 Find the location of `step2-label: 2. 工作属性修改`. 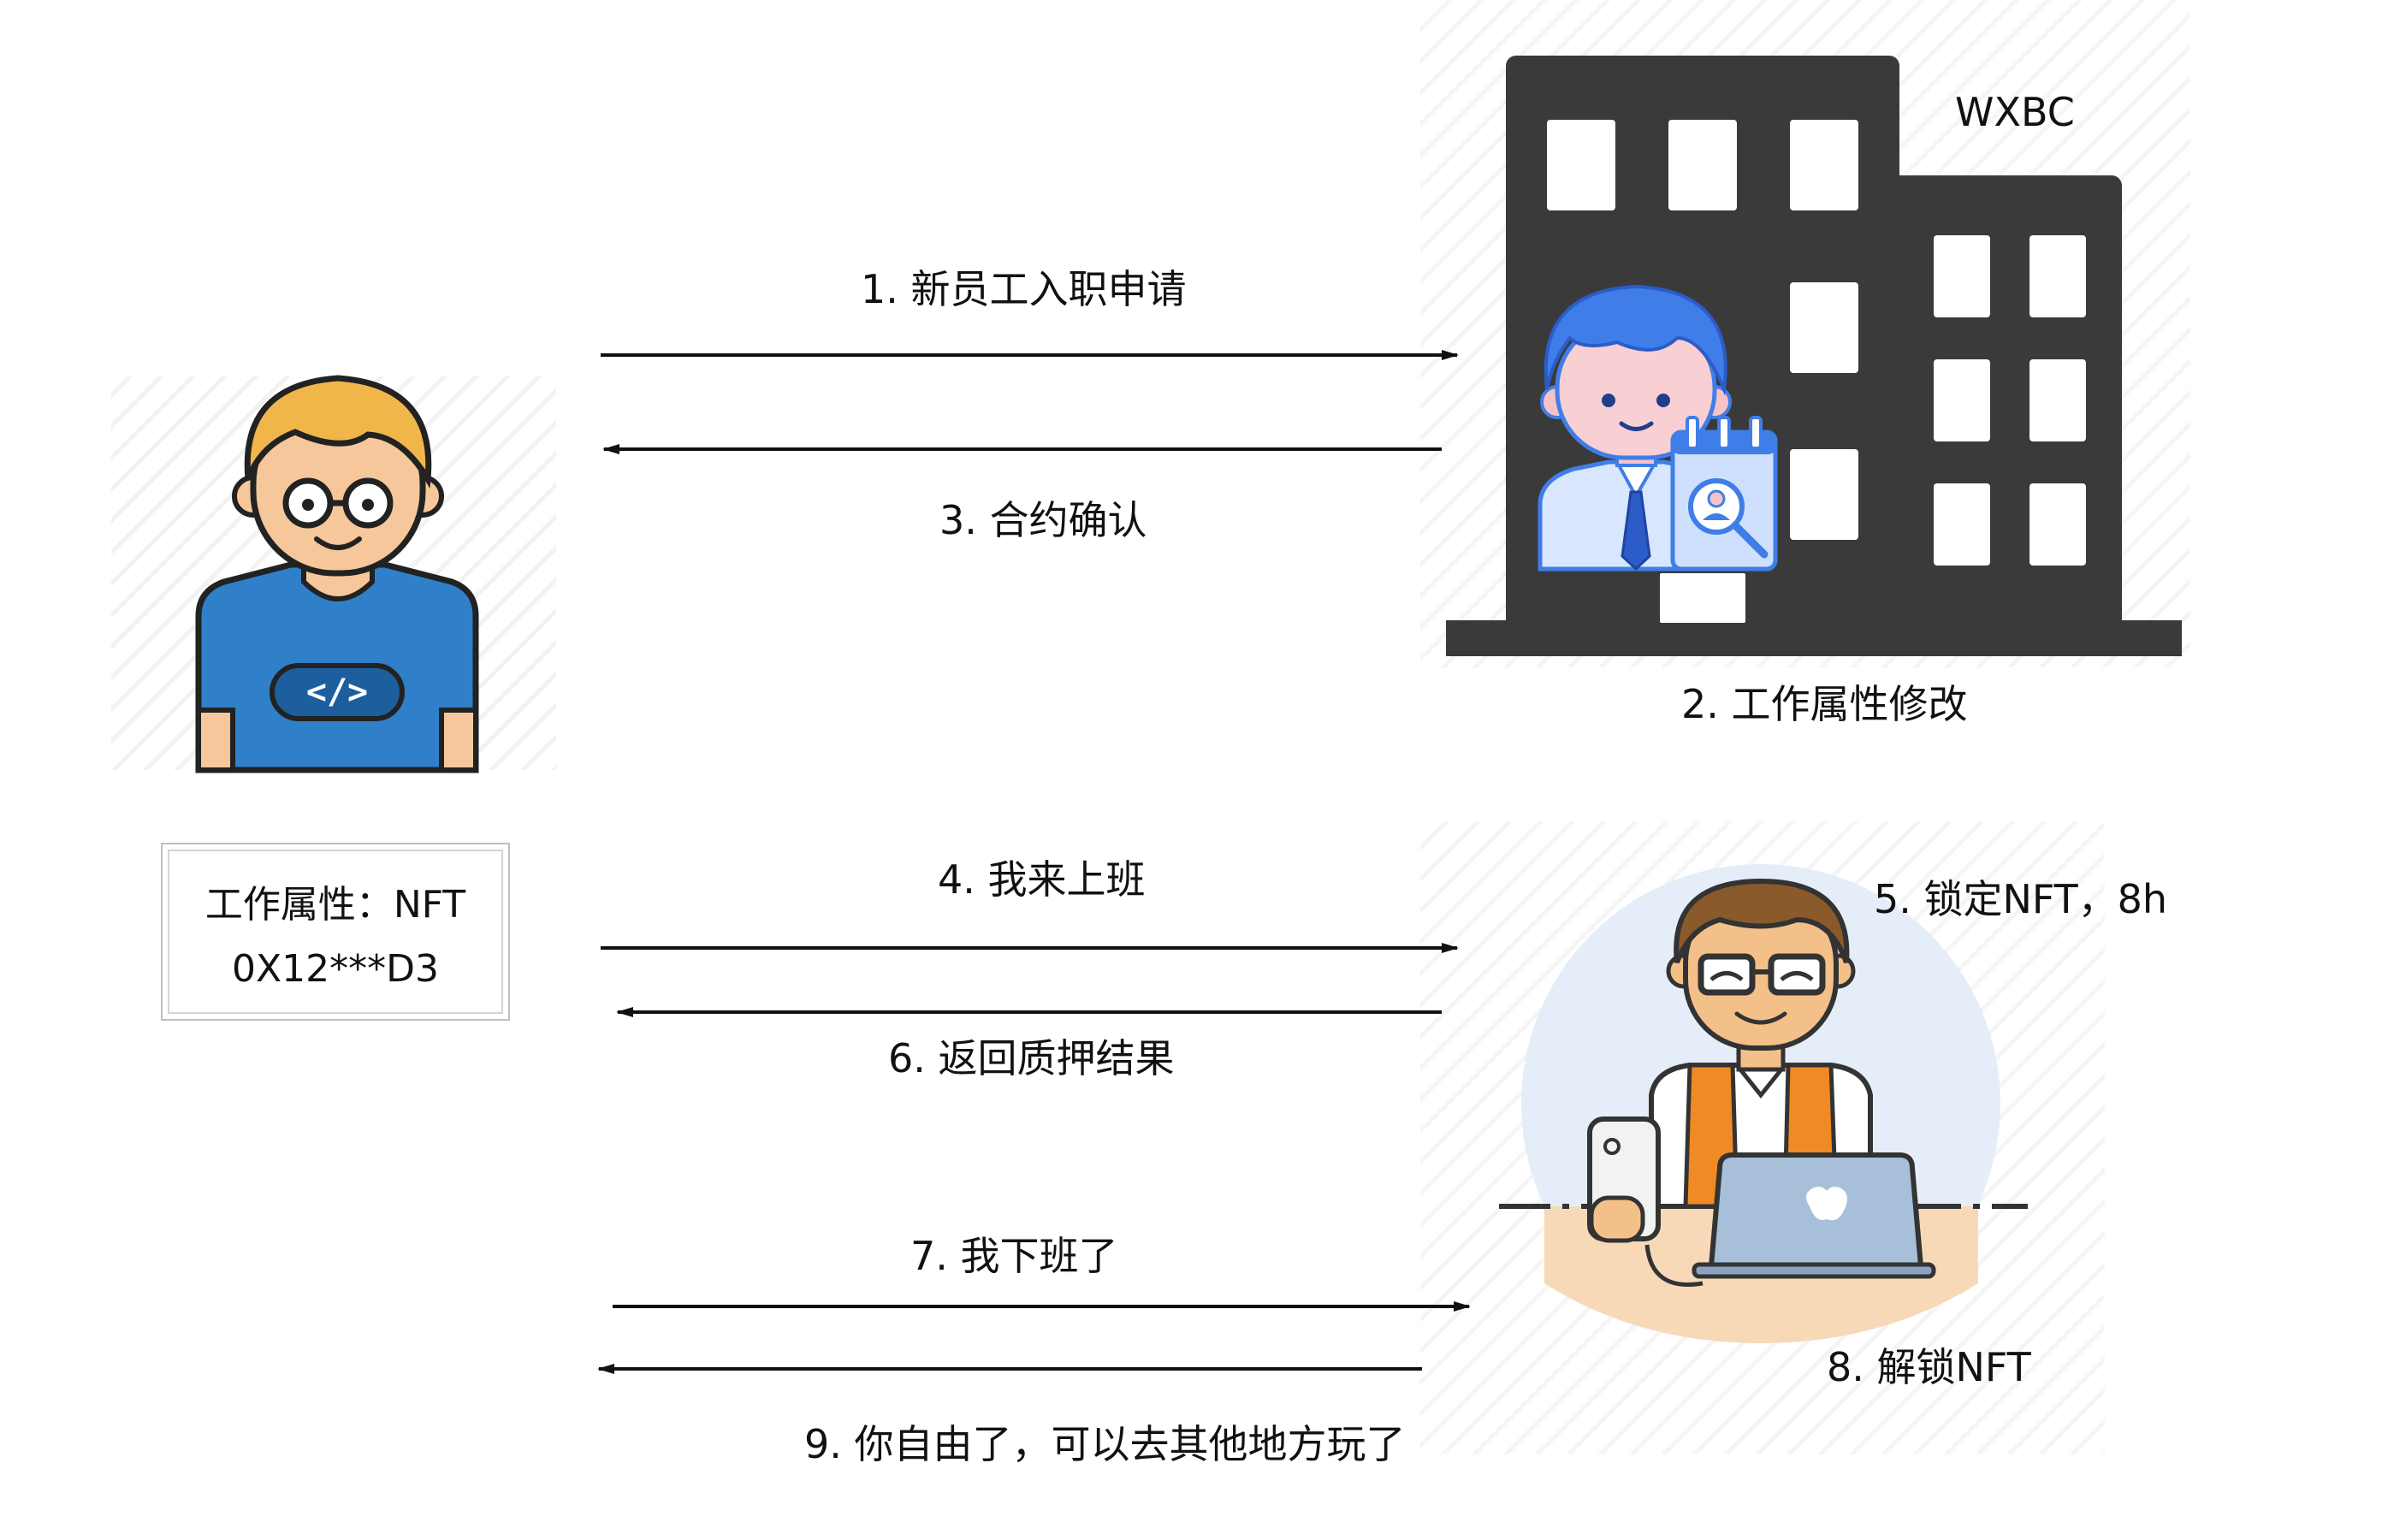

step2-label: 2. 工作属性修改 is located at coordinates (1824, 704).